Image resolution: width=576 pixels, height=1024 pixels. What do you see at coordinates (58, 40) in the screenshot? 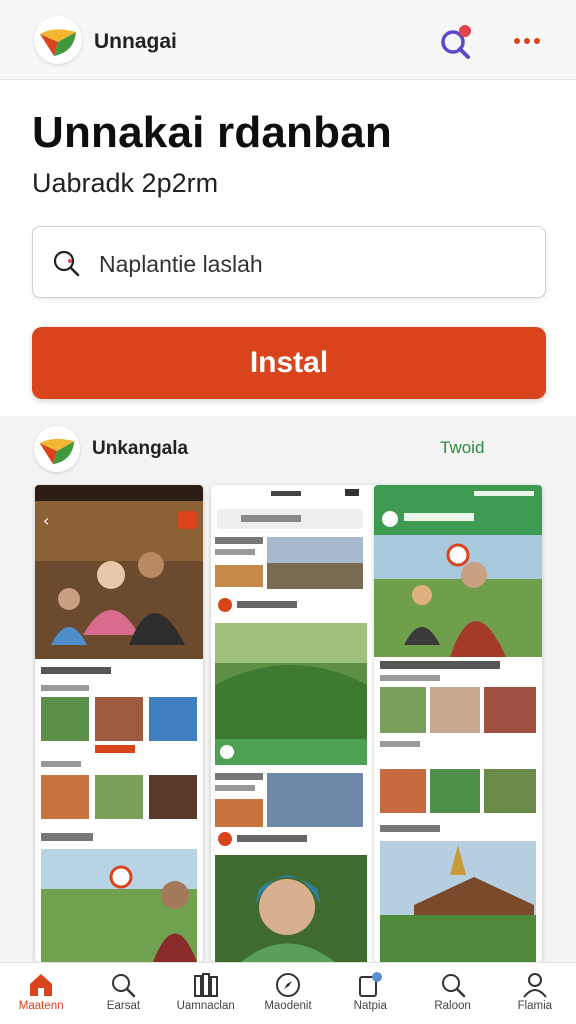
I see `app-logo-icon` at bounding box center [58, 40].